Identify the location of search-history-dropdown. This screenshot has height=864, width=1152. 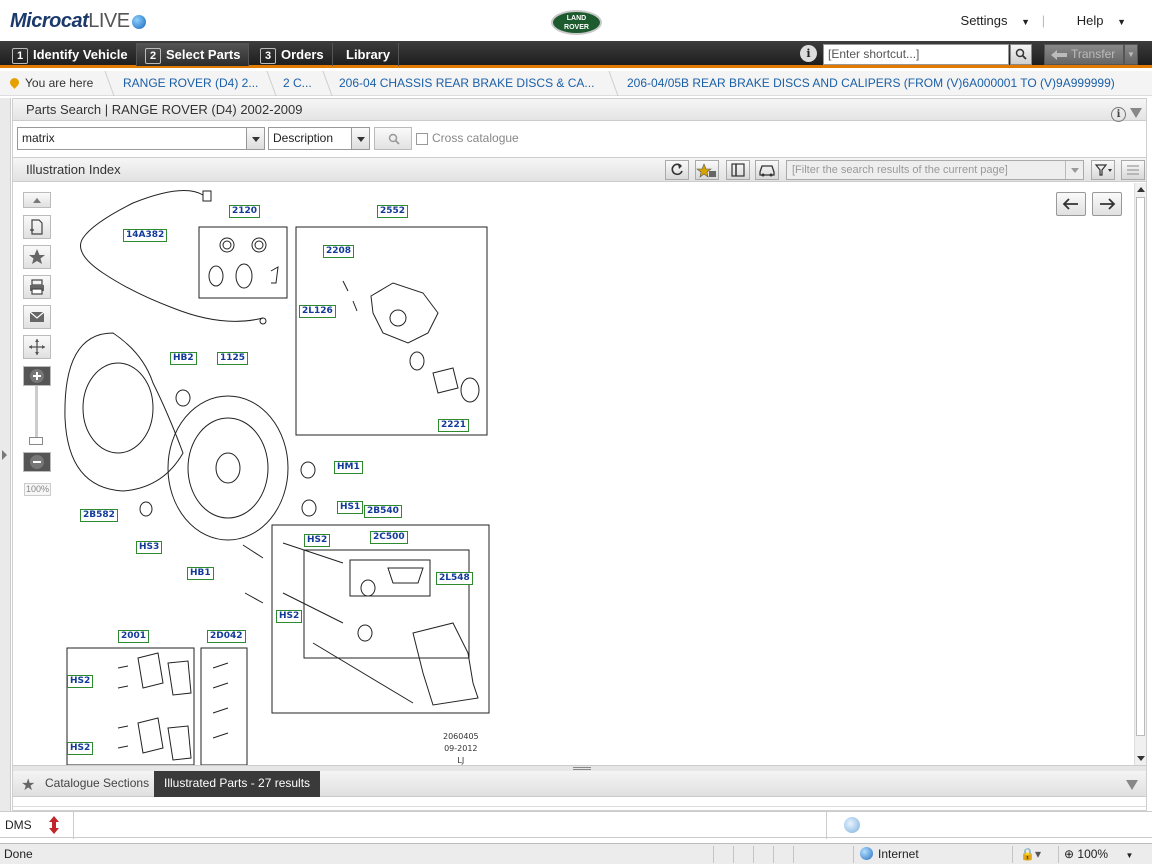
(255, 138).